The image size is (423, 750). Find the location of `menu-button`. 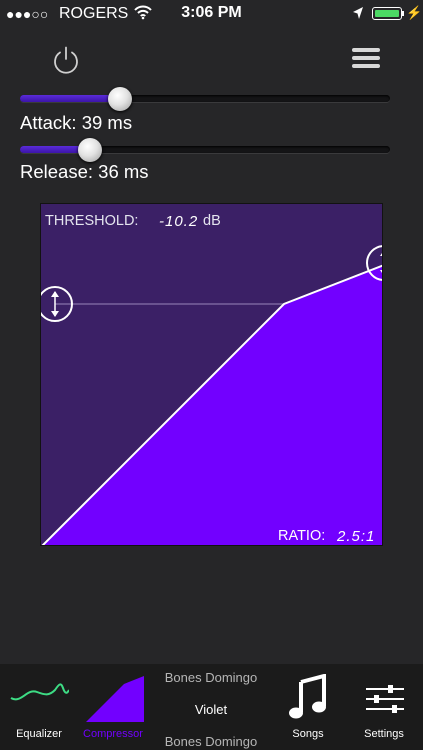

menu-button is located at coordinates (366, 60).